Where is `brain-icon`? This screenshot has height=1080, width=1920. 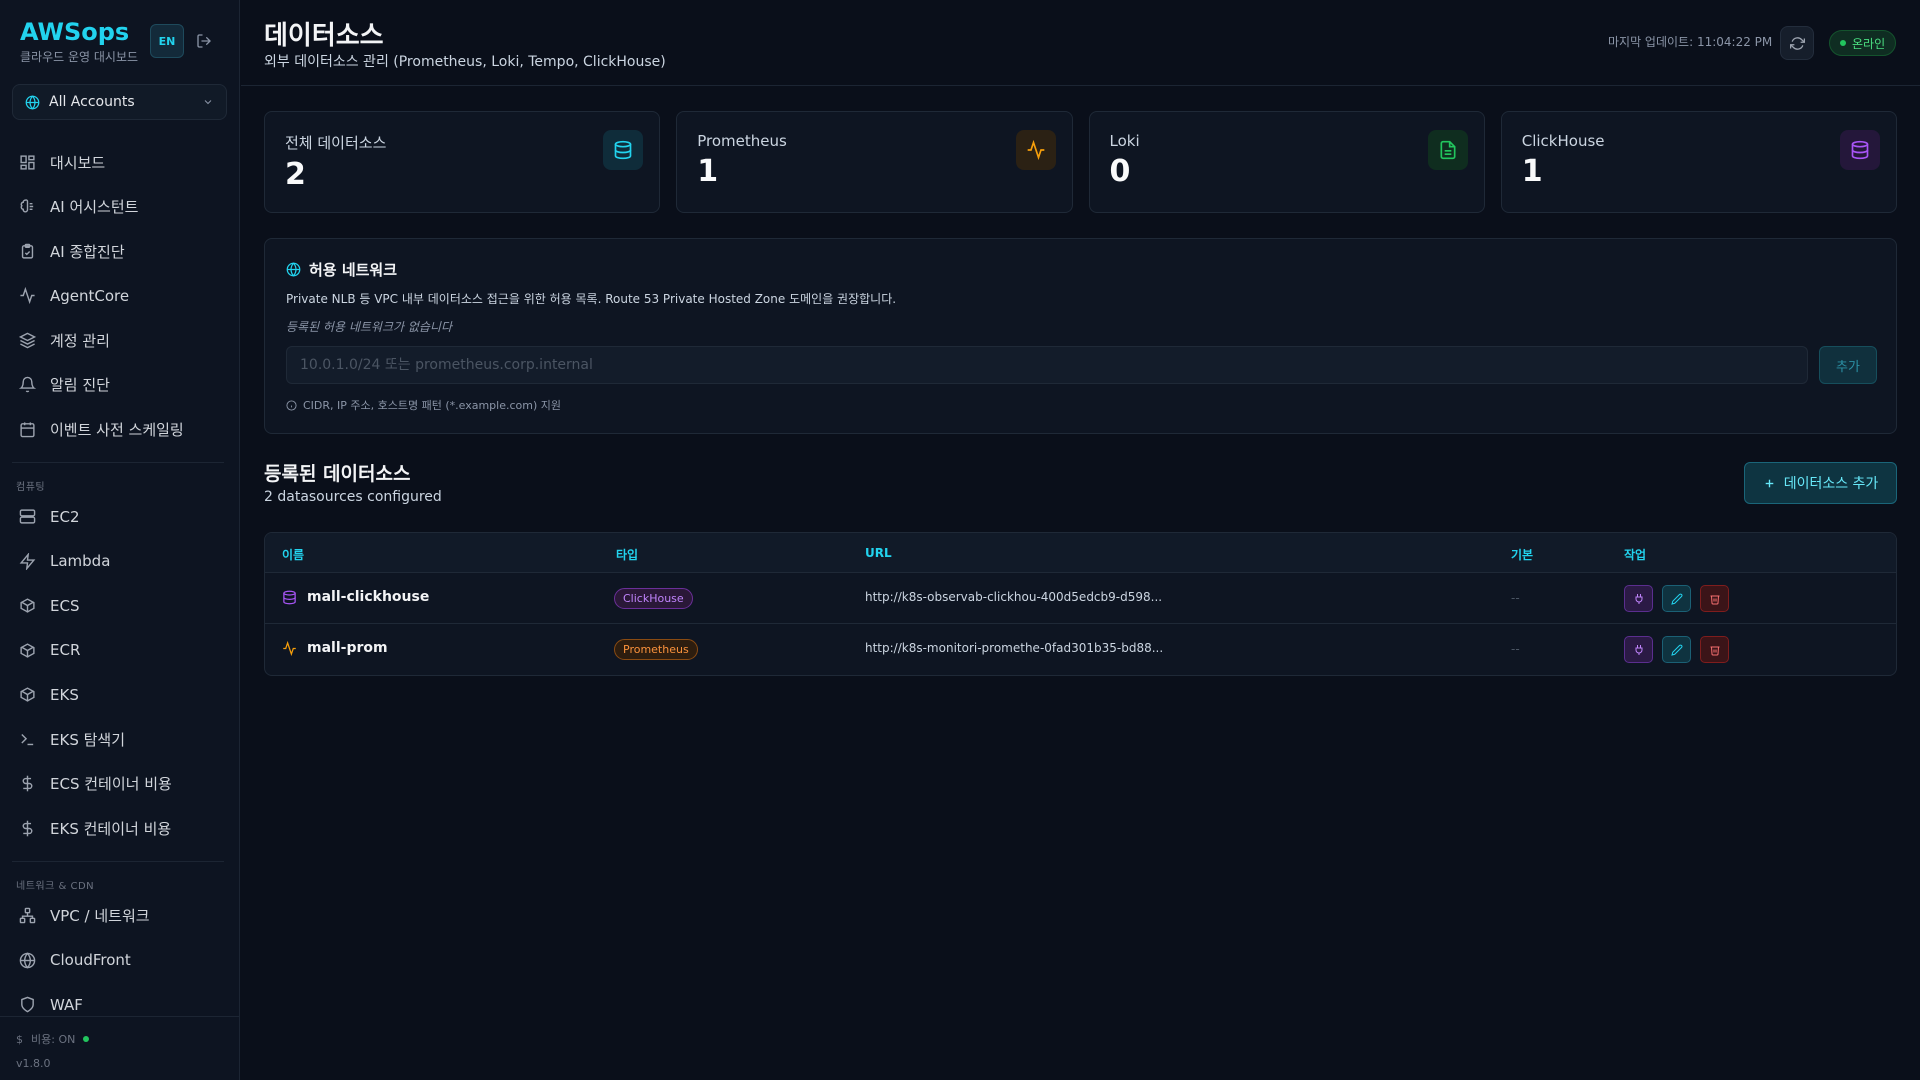
brain-icon is located at coordinates (27, 206).